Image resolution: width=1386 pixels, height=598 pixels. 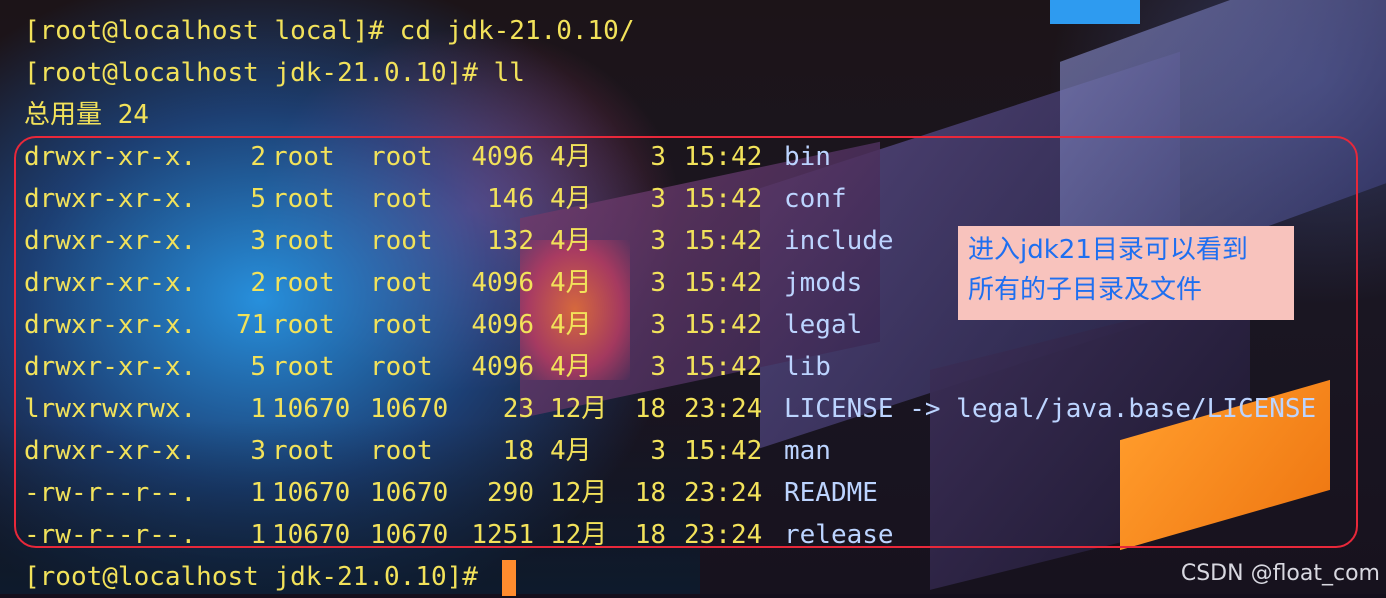 What do you see at coordinates (1108, 250) in the screenshot?
I see `annotation-line-1: 进入jdk21目录可以看到` at bounding box center [1108, 250].